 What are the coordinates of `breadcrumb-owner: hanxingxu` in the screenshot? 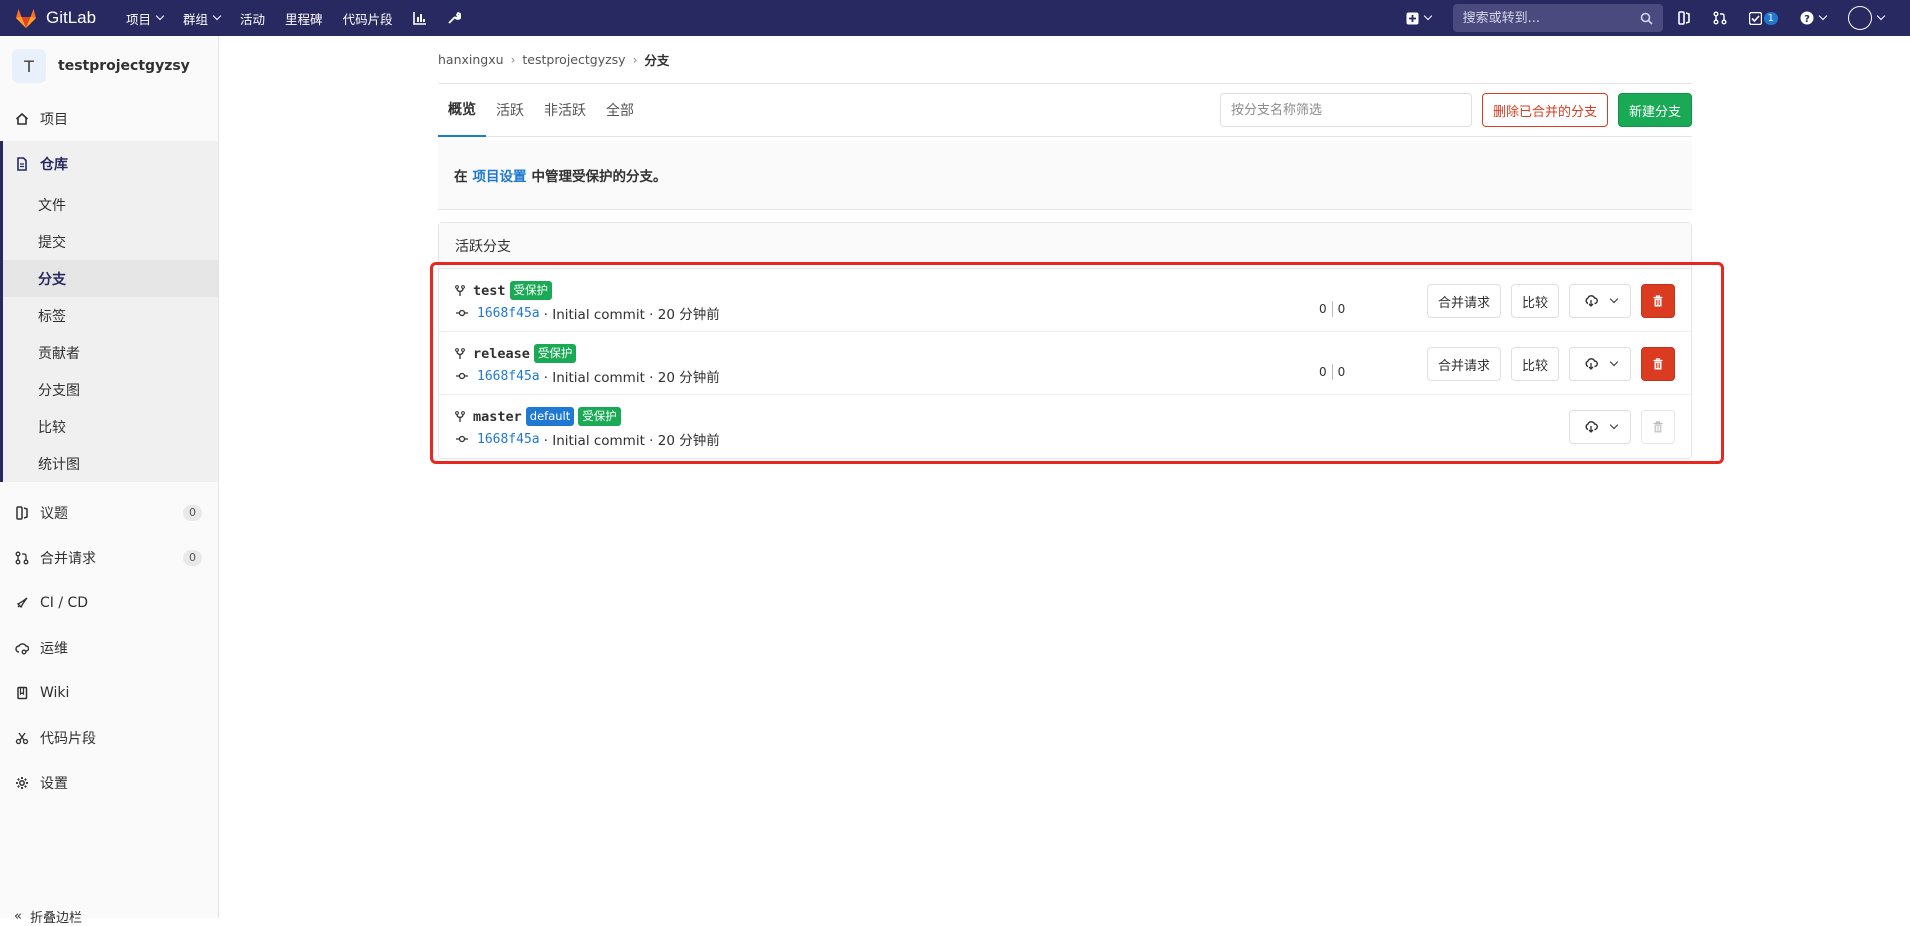 It's located at (471, 59).